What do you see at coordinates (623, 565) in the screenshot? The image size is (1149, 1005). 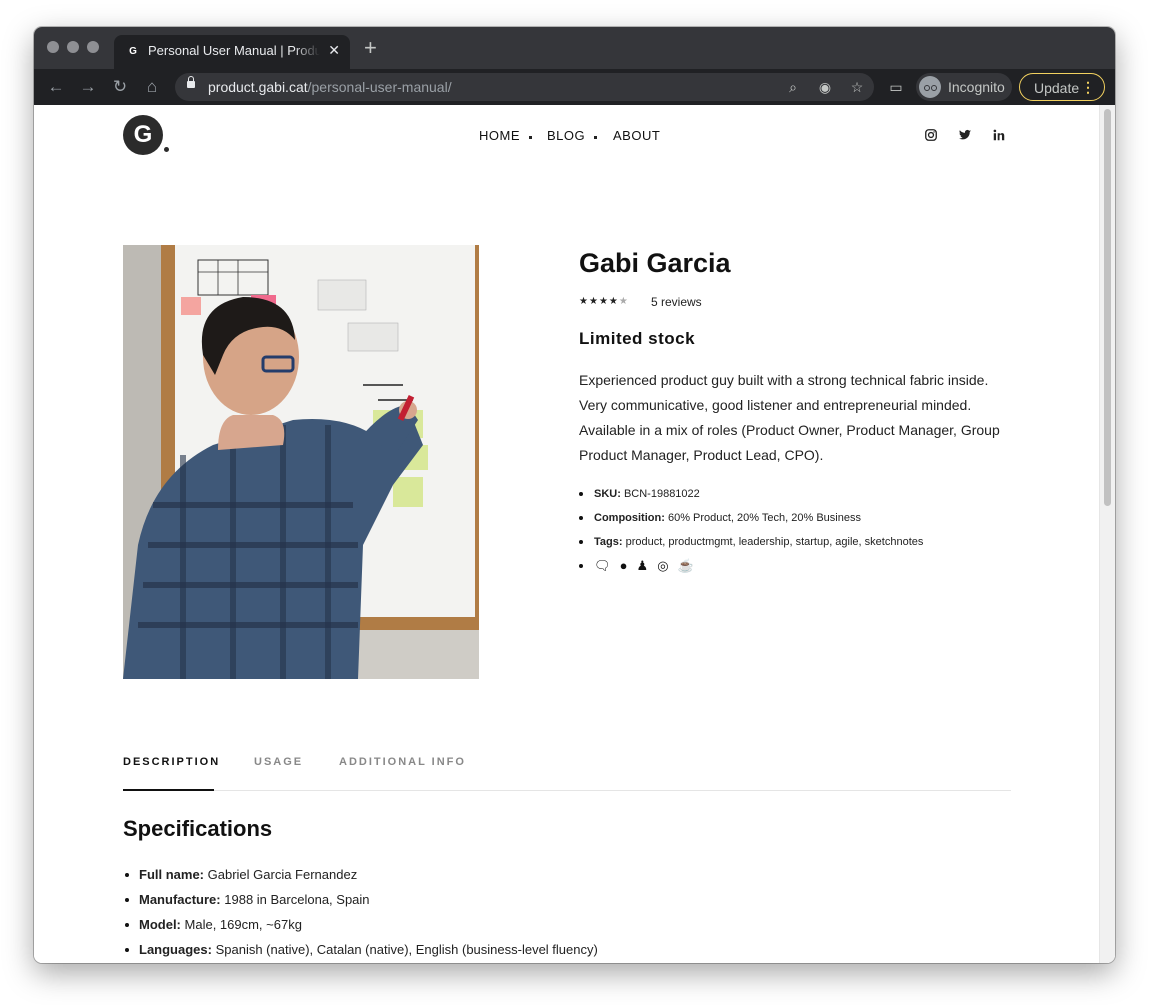 I see `apple-icon: ●` at bounding box center [623, 565].